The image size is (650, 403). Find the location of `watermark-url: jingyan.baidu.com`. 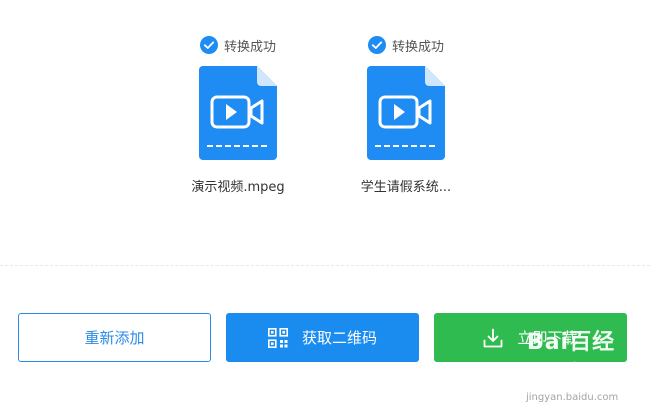

watermark-url: jingyan.baidu.com is located at coordinates (572, 397).